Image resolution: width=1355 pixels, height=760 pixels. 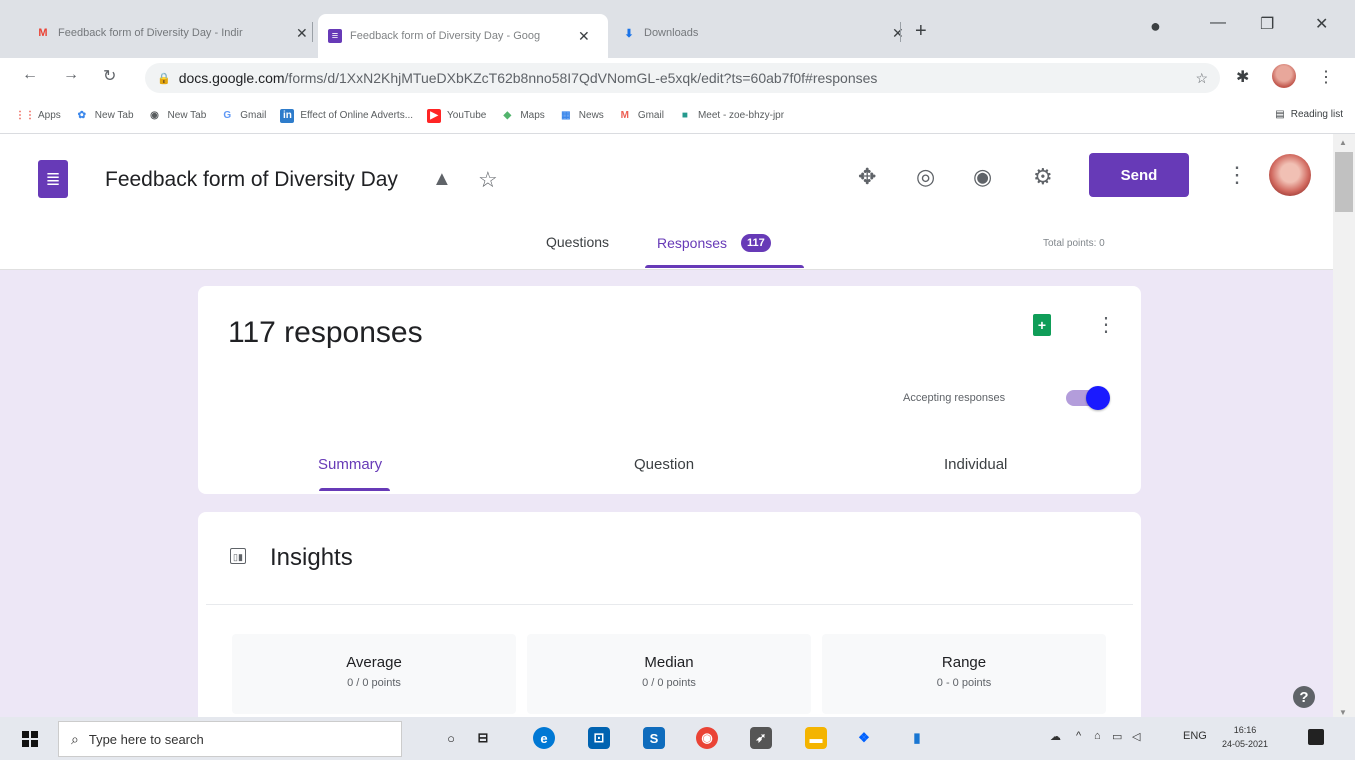 What do you see at coordinates (1304, 697) in the screenshot?
I see `help-icon: ?` at bounding box center [1304, 697].